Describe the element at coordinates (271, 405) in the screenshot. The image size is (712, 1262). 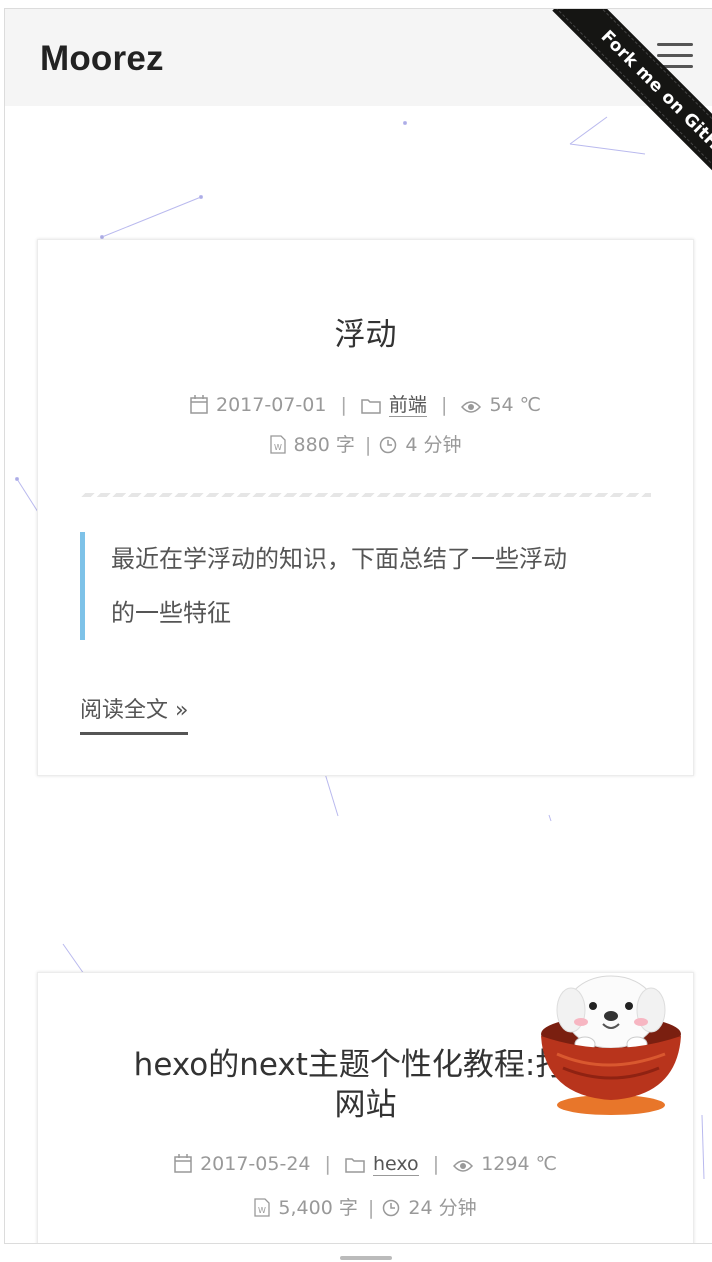
I see `post-date: 2017-07-01` at that location.